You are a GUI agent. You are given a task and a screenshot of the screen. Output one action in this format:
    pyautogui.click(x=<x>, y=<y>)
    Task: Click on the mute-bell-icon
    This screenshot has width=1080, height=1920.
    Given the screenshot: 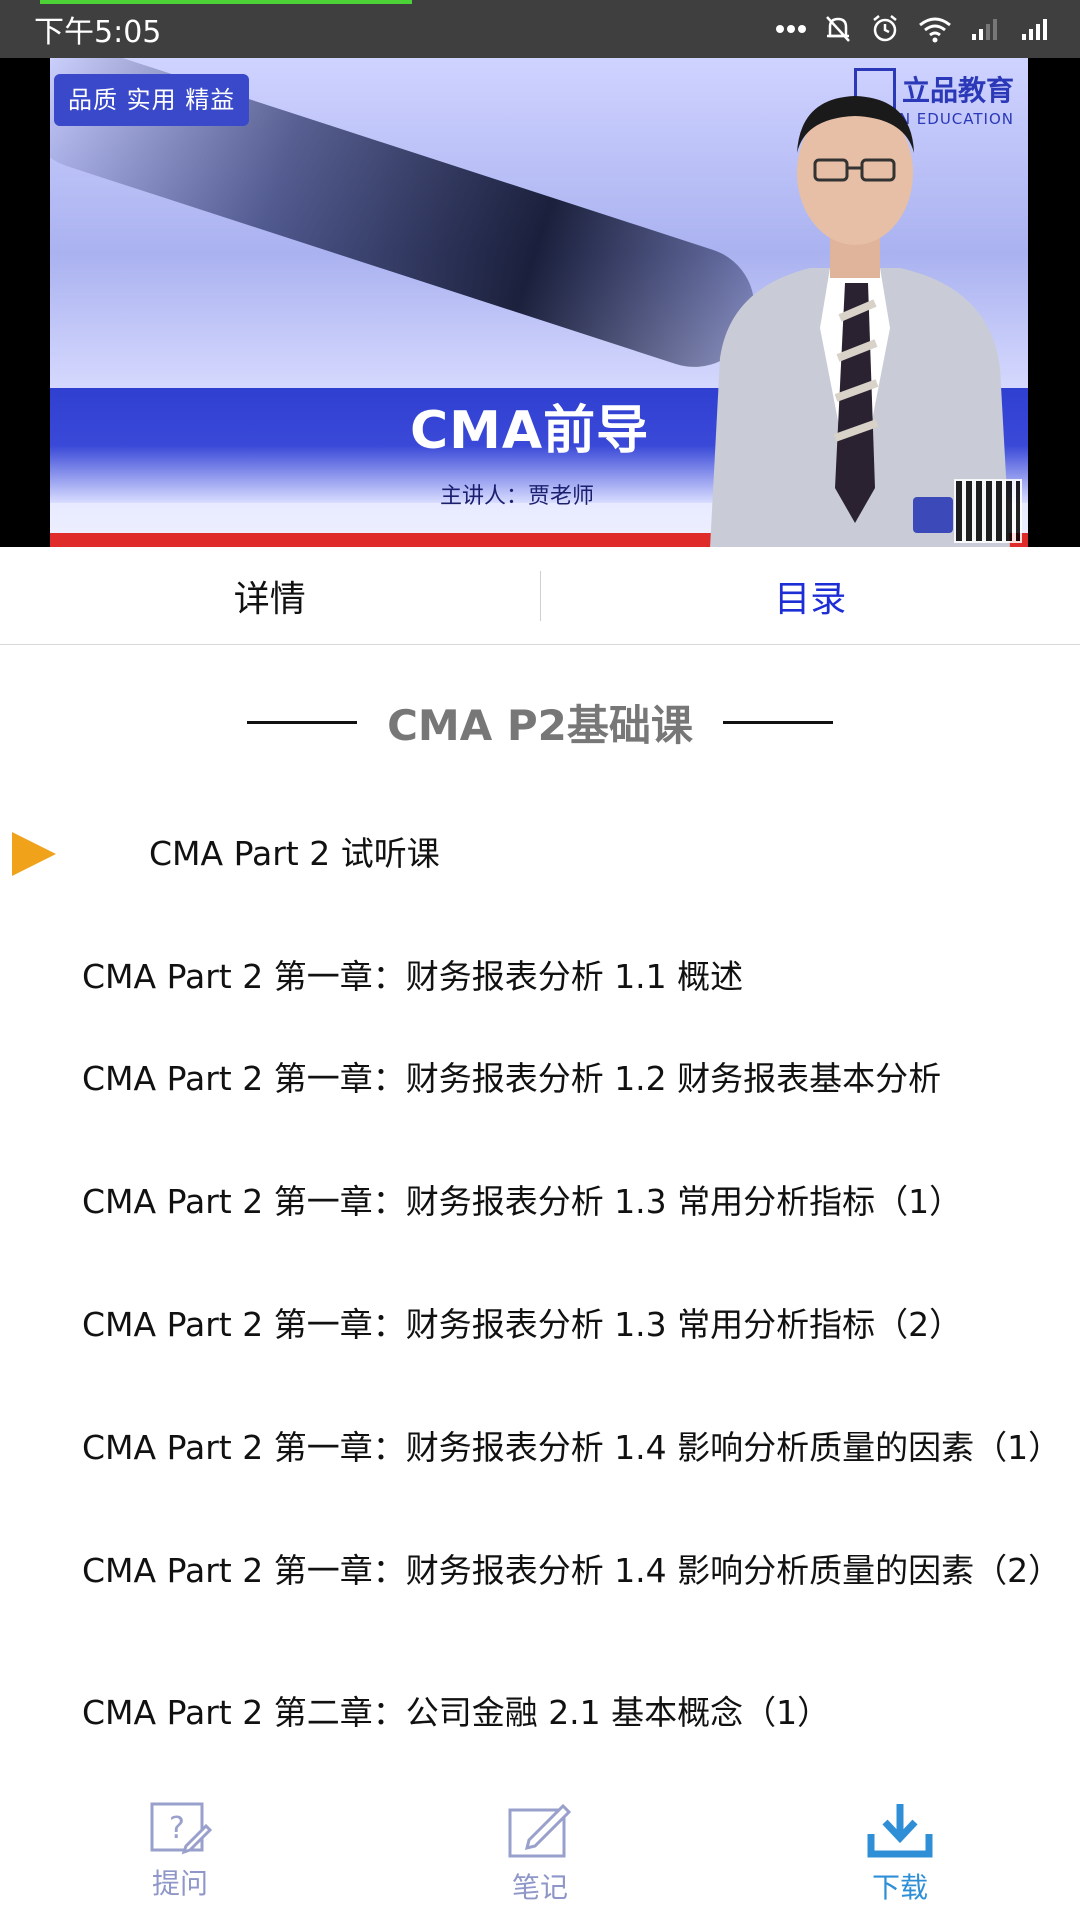 What is the action you would take?
    pyautogui.click(x=838, y=29)
    